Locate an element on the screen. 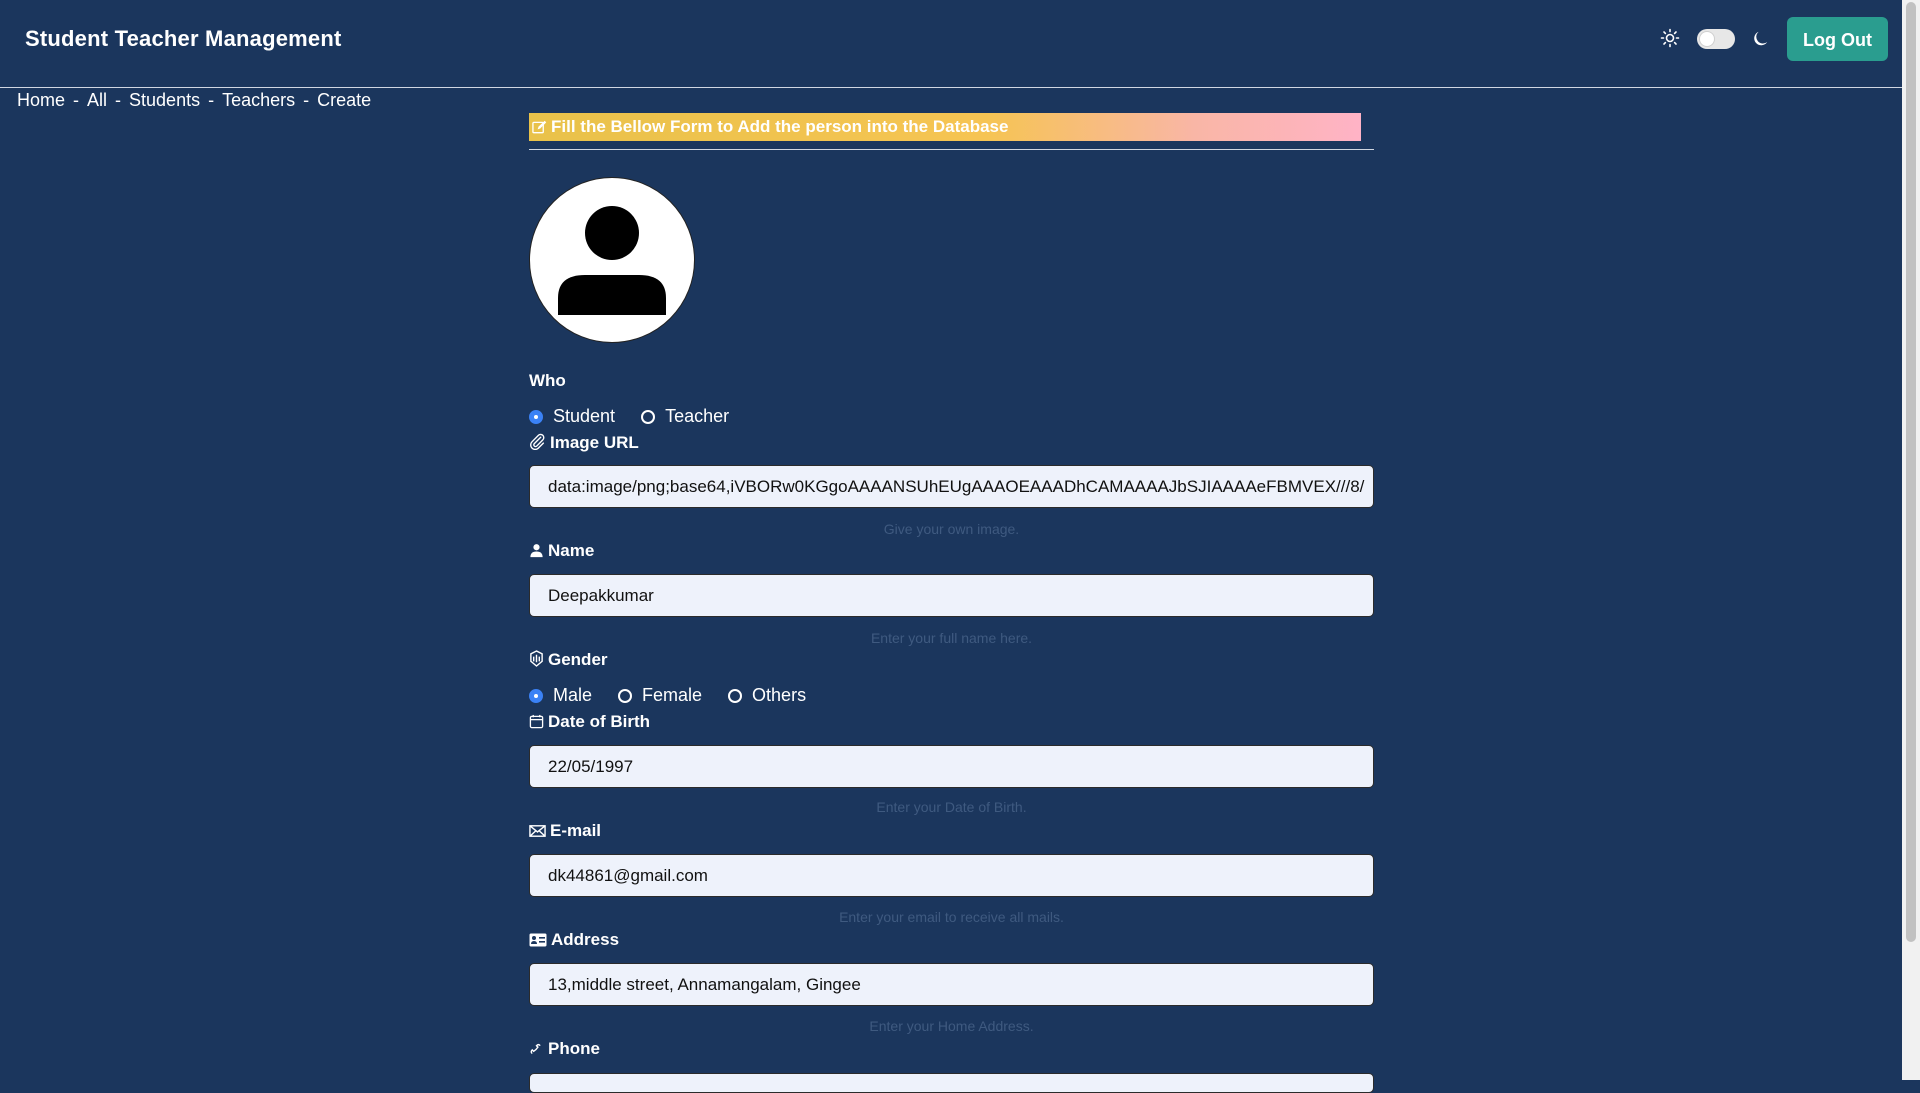  dob-hint: Enter your Date of Birth. is located at coordinates (951, 807).